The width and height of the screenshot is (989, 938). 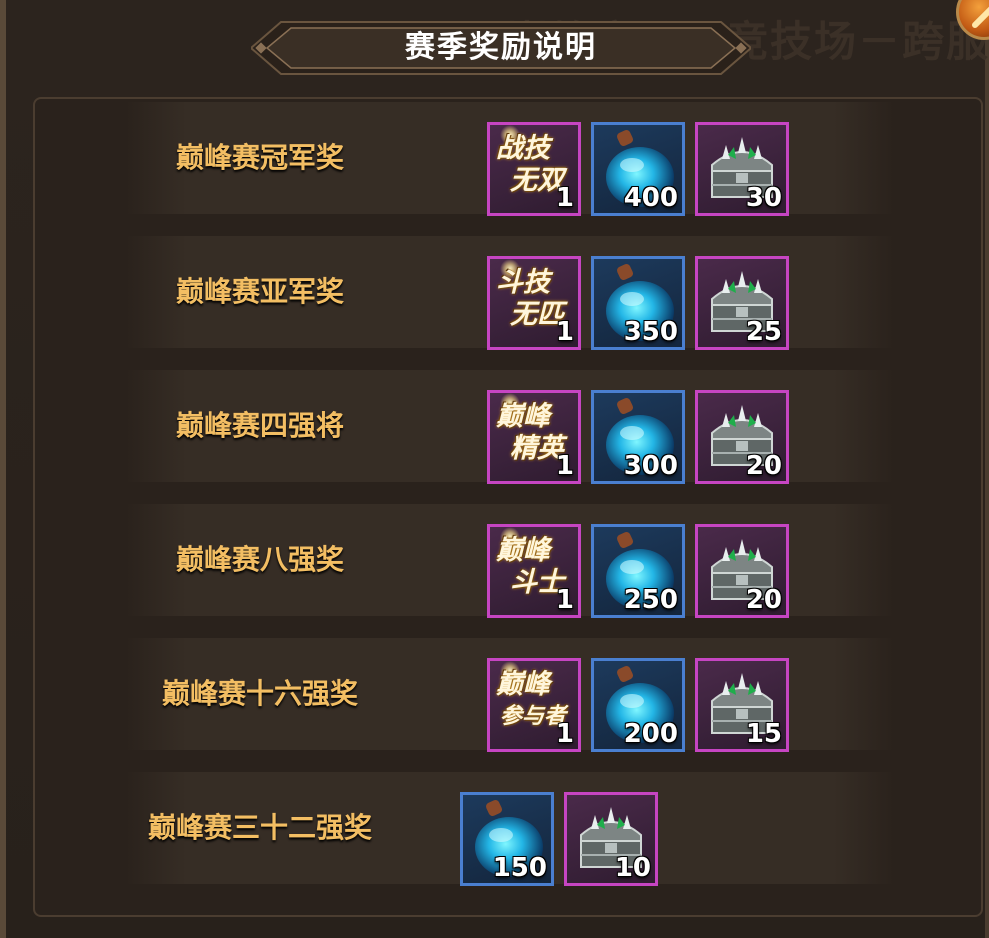 What do you see at coordinates (638, 303) in the screenshot?
I see `potion-item: 350` at bounding box center [638, 303].